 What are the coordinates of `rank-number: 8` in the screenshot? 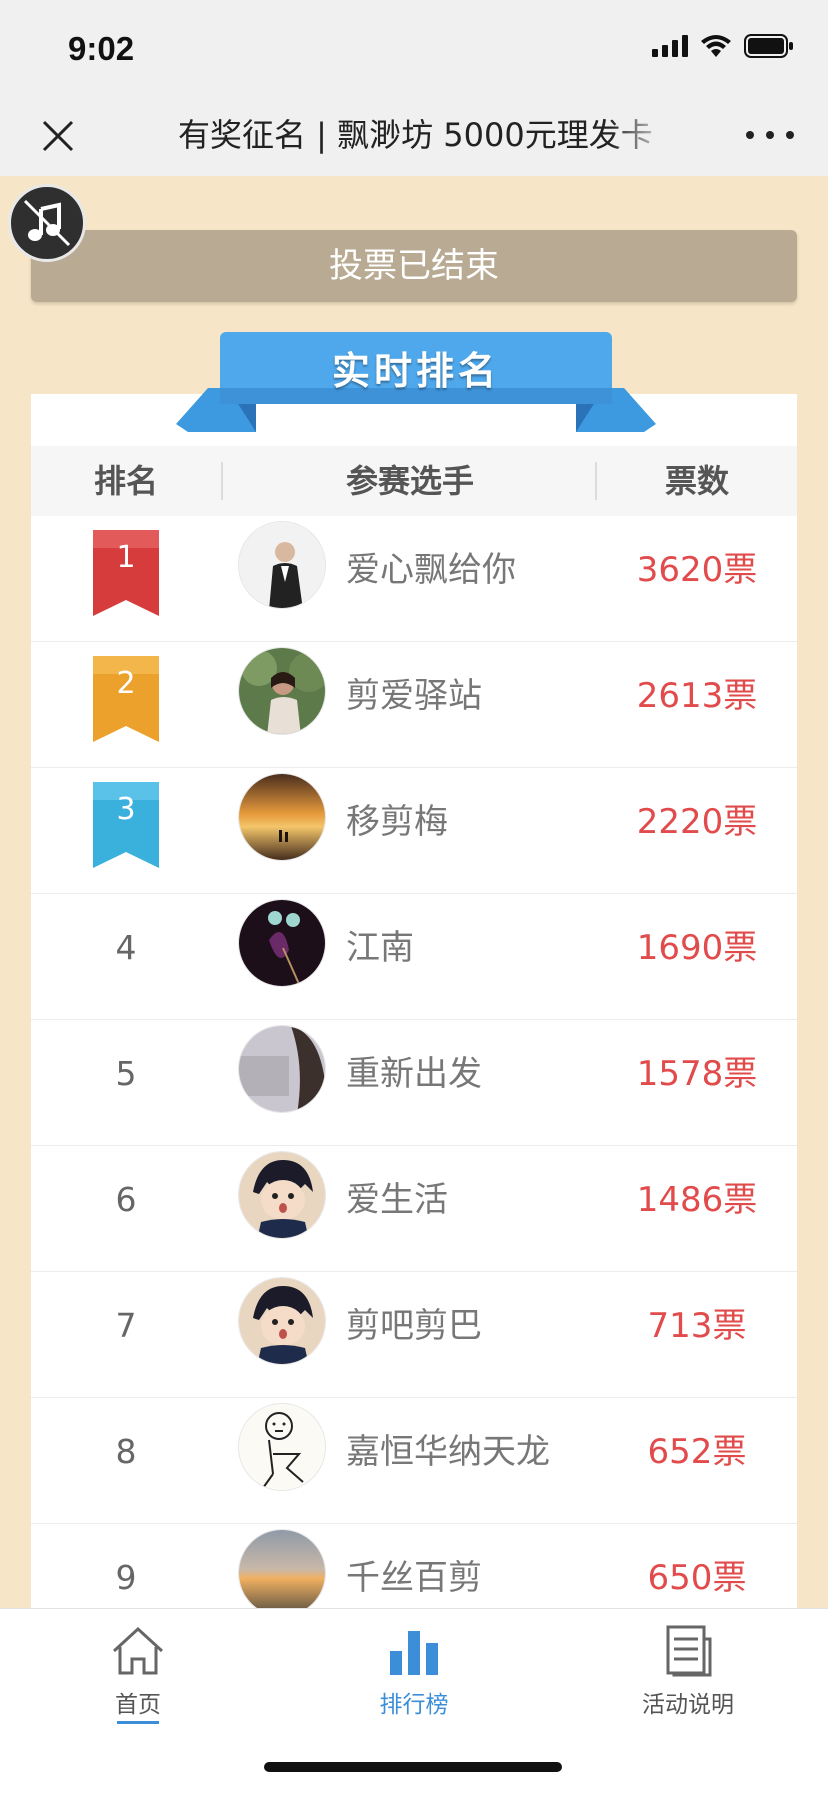 It's located at (126, 1451).